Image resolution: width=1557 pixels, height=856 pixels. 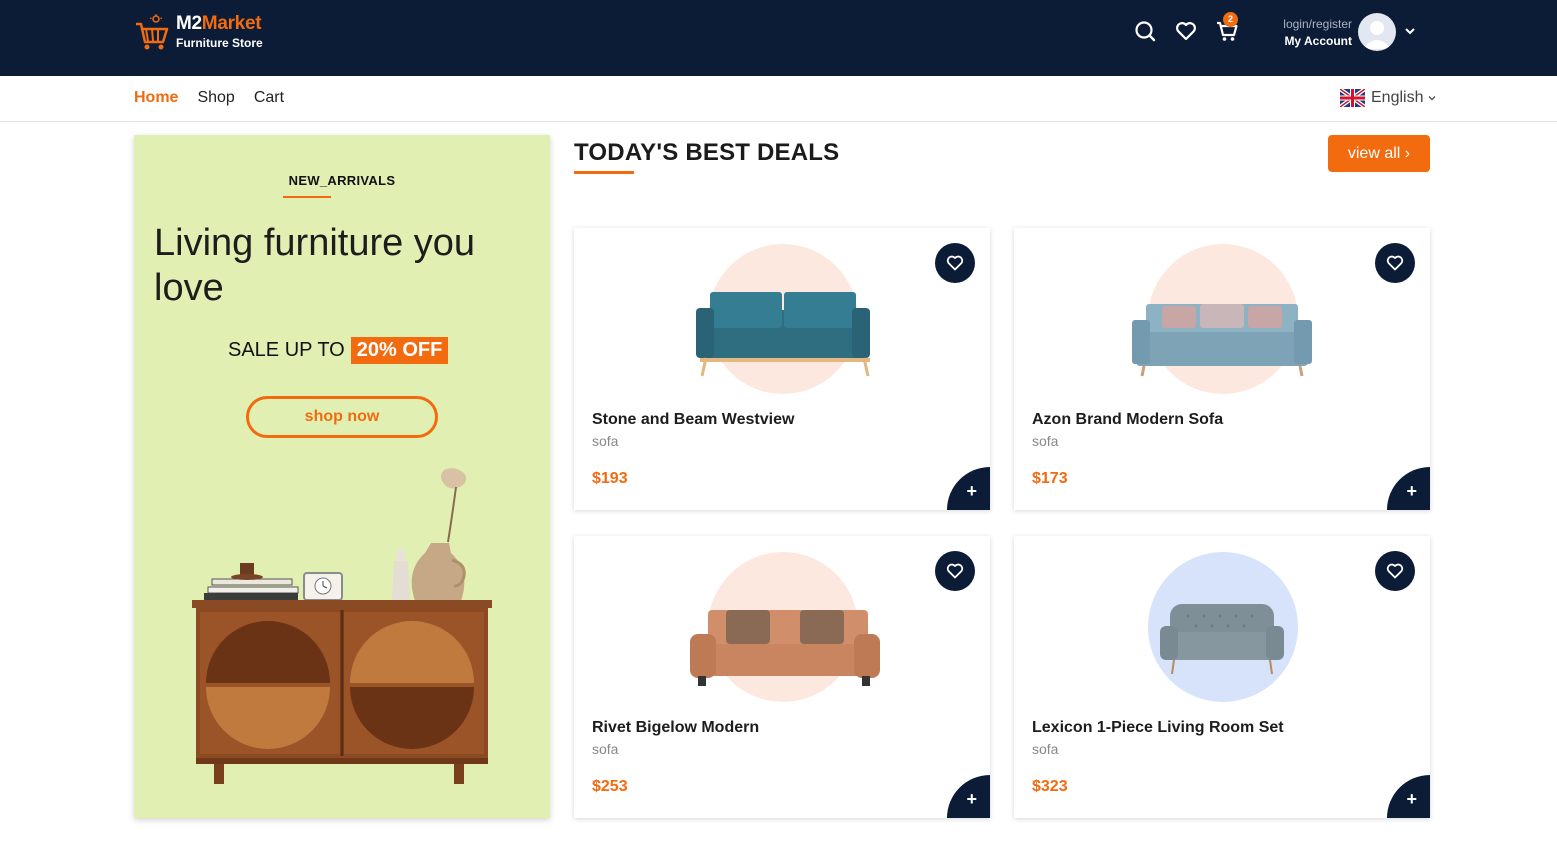 I want to click on product-name: Rivet Bigelow Modern, so click(x=675, y=728).